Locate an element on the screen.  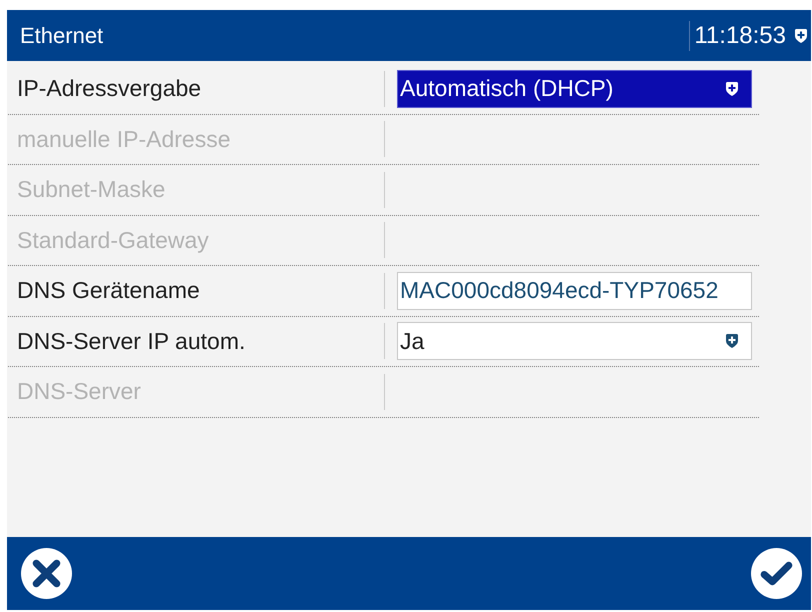
setting-label: IP-Adressvergabe is located at coordinates (109, 88).